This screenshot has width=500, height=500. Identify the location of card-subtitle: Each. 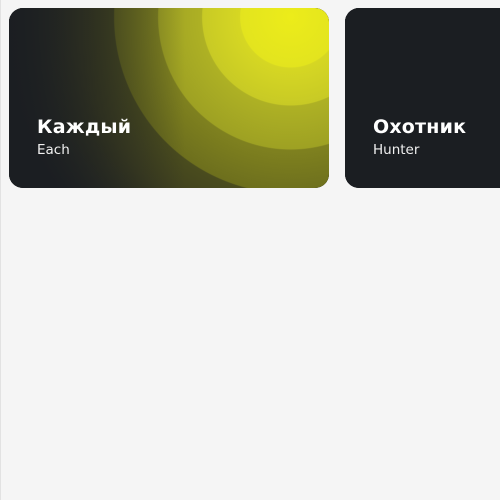
(53, 150).